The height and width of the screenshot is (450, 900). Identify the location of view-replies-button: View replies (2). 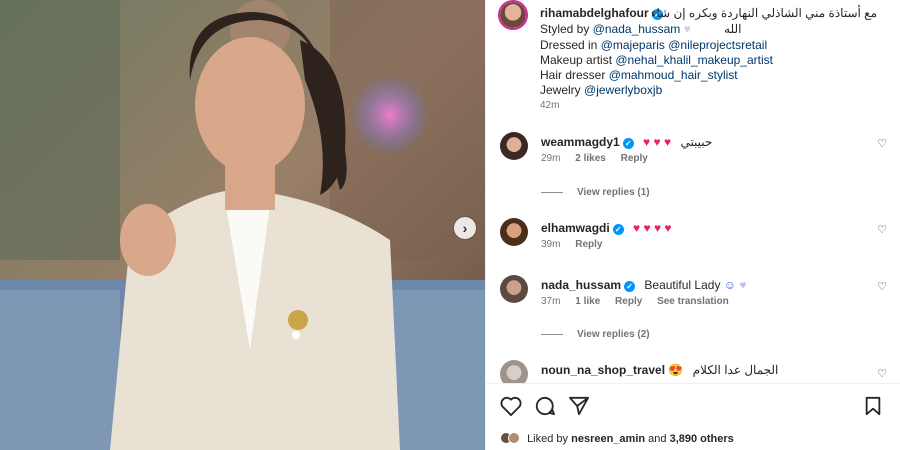
(595, 334).